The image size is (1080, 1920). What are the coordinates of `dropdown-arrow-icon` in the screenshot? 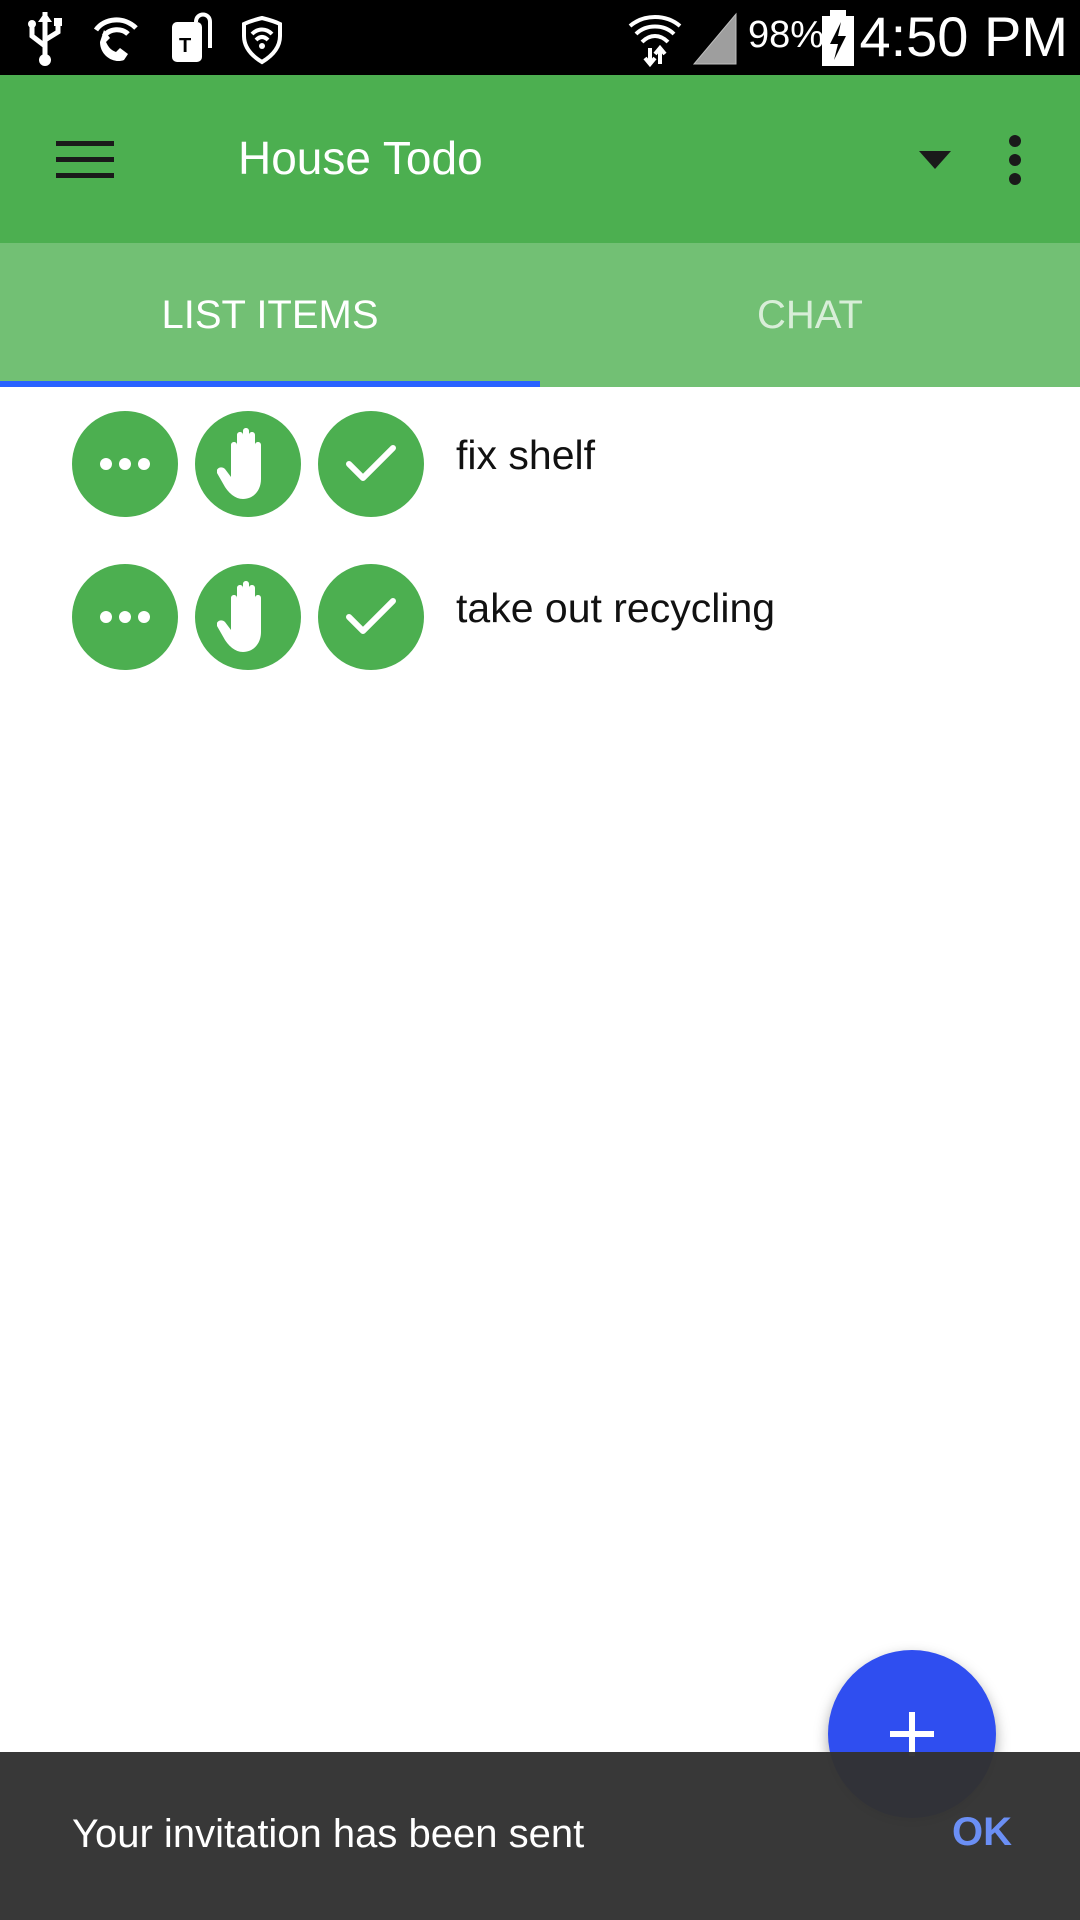 It's located at (935, 160).